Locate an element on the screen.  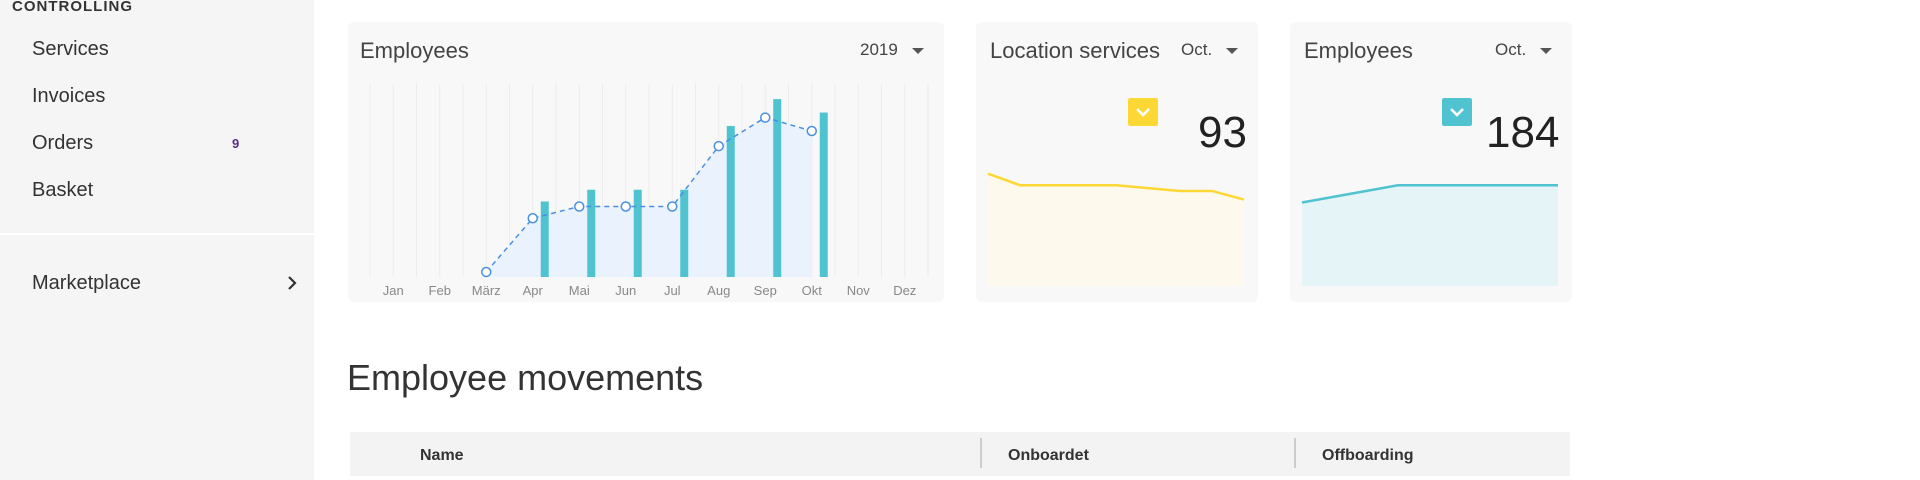
employees-month-card: Employees Oct. 184 is located at coordinates (1431, 162).